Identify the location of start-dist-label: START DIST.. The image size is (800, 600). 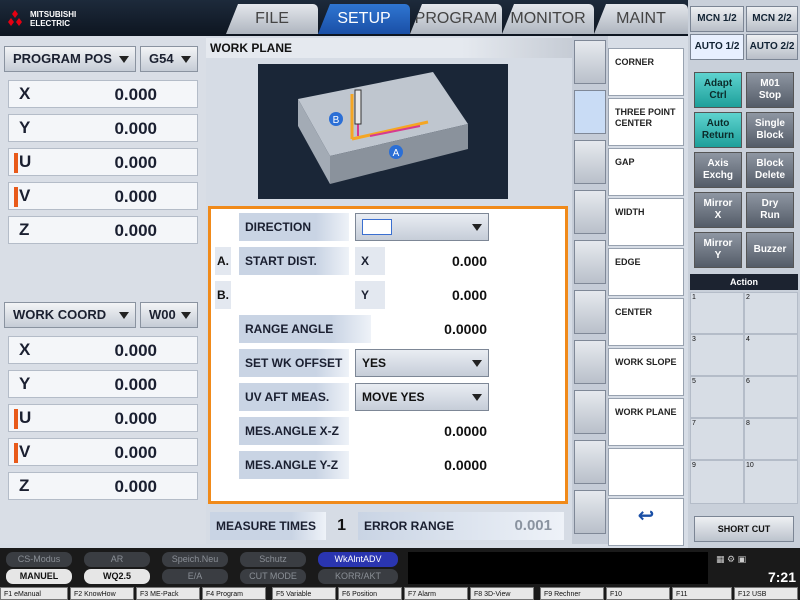
(294, 261).